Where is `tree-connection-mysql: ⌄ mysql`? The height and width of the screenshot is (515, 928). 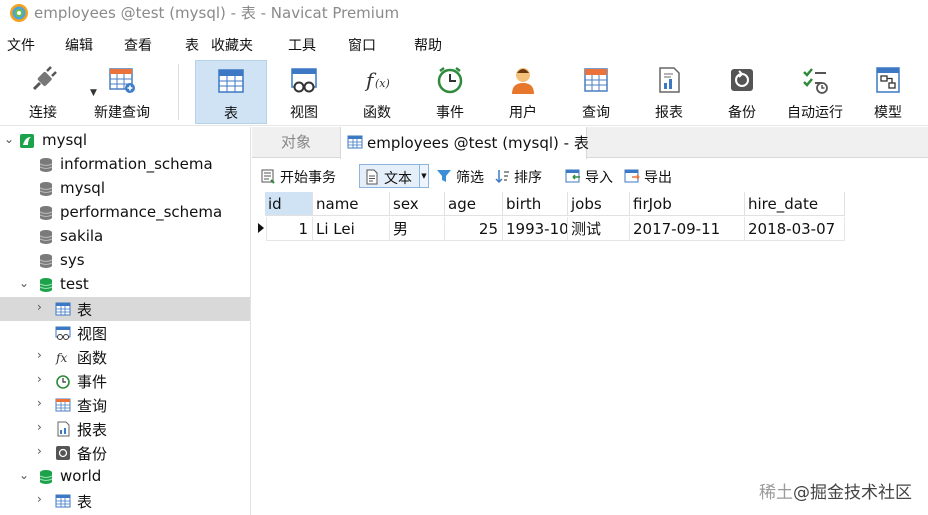 tree-connection-mysql: ⌄ mysql is located at coordinates (125, 141).